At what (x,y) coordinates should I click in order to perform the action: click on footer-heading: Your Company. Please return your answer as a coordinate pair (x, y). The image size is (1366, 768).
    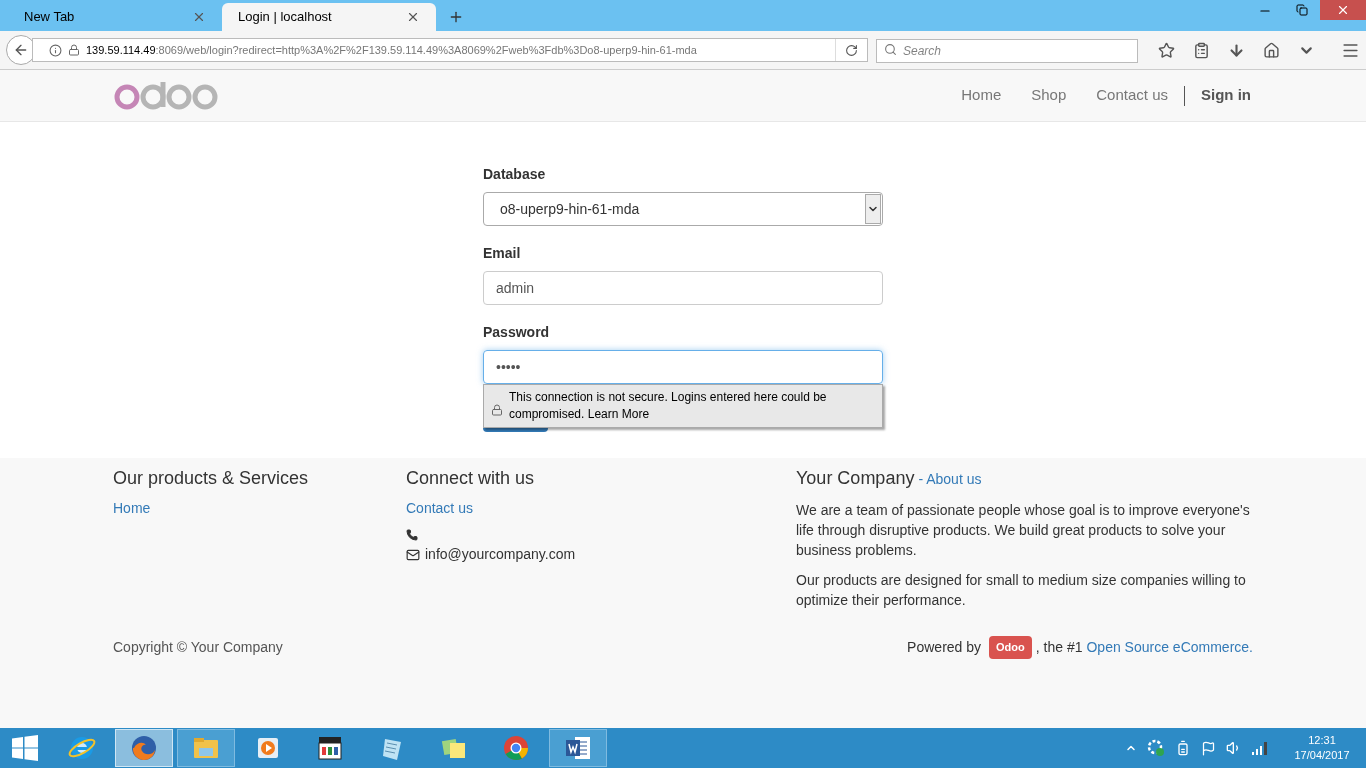
    Looking at the image, I should click on (855, 478).